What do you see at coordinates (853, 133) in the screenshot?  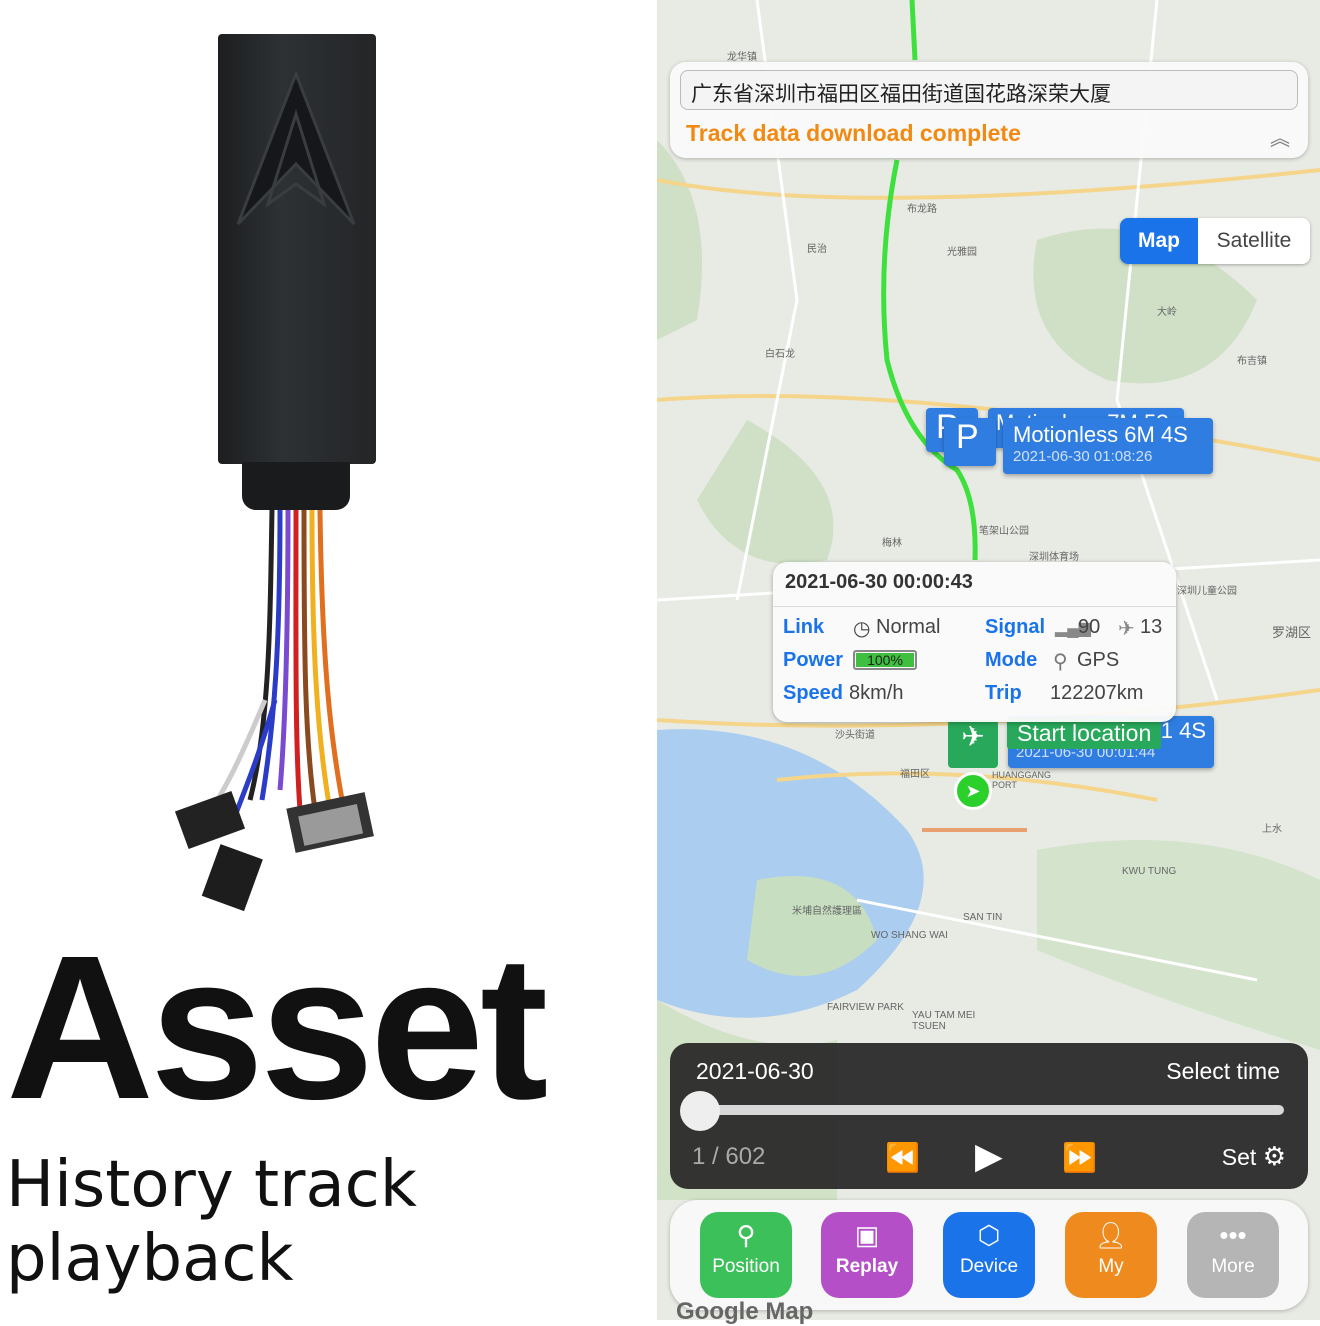 I see `download-status: Track data download complete` at bounding box center [853, 133].